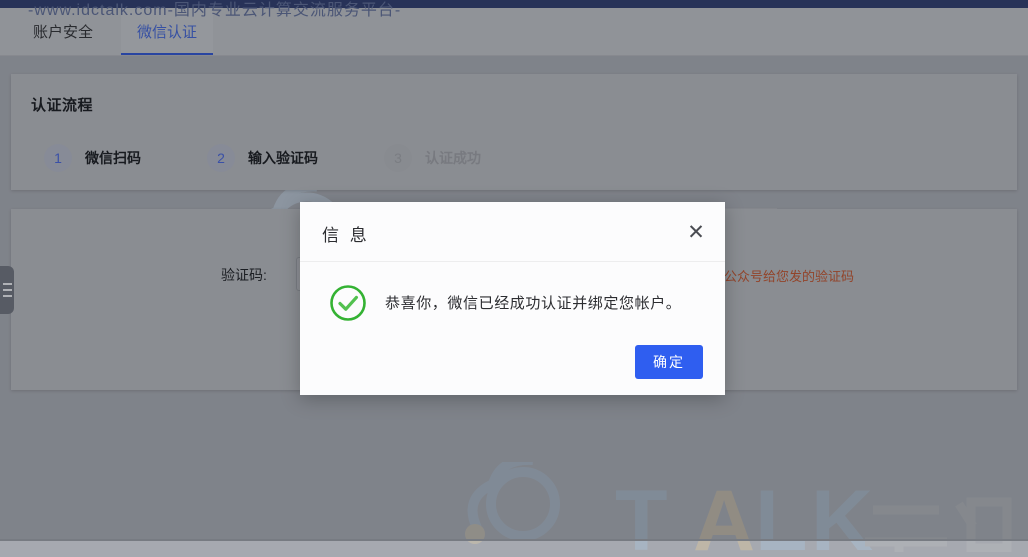 The image size is (1028, 557). I want to click on info-modal: 信 息 ✕ 恭喜你，微信已经成功认证并绑定您帐户。 确定, so click(512, 298).